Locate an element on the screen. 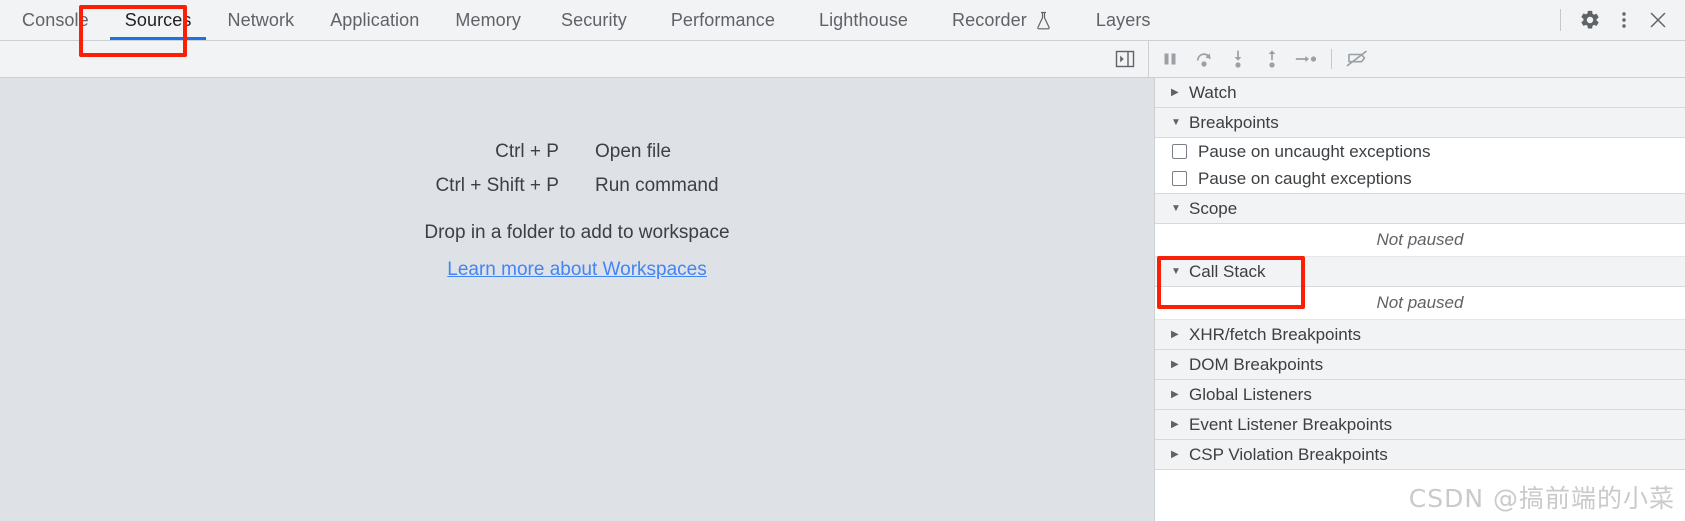  tab-label: Recorder is located at coordinates (989, 19).